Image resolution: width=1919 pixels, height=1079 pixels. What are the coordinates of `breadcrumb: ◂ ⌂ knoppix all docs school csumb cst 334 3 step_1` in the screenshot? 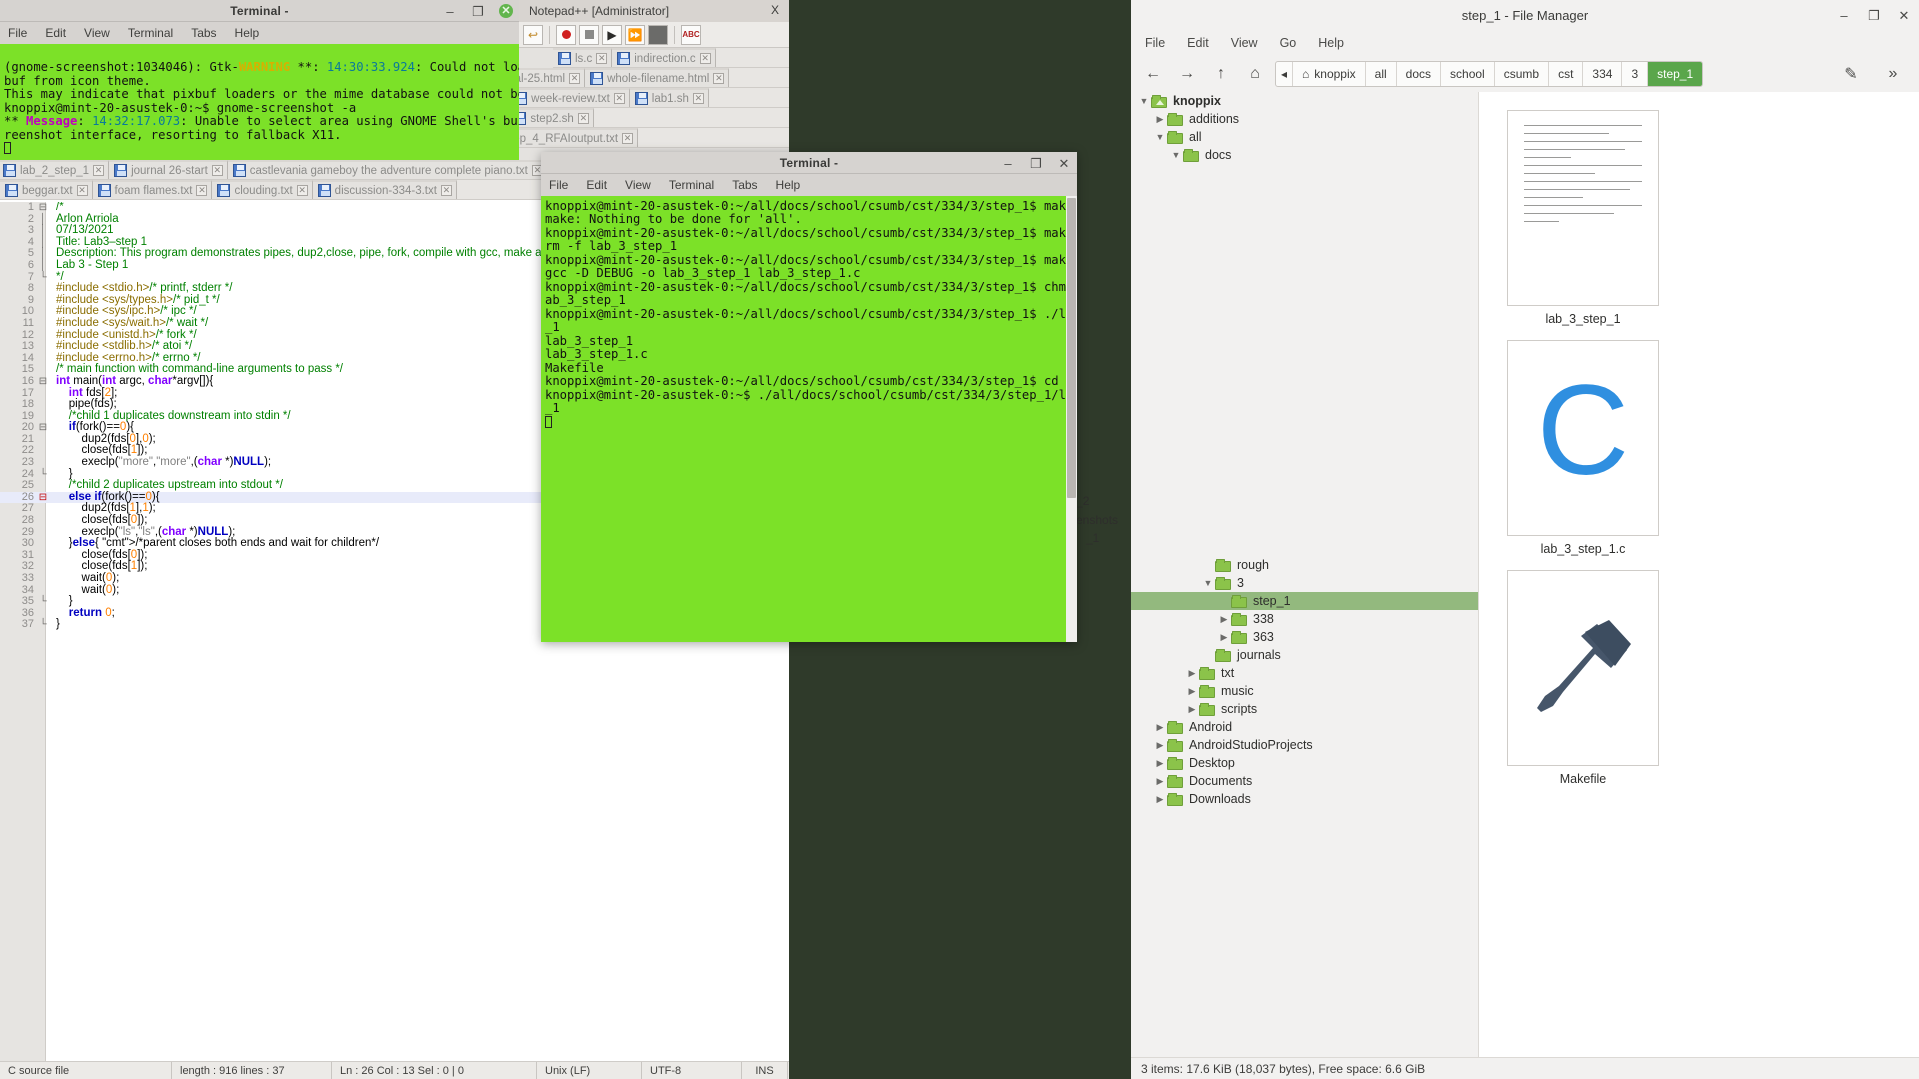 It's located at (1489, 74).